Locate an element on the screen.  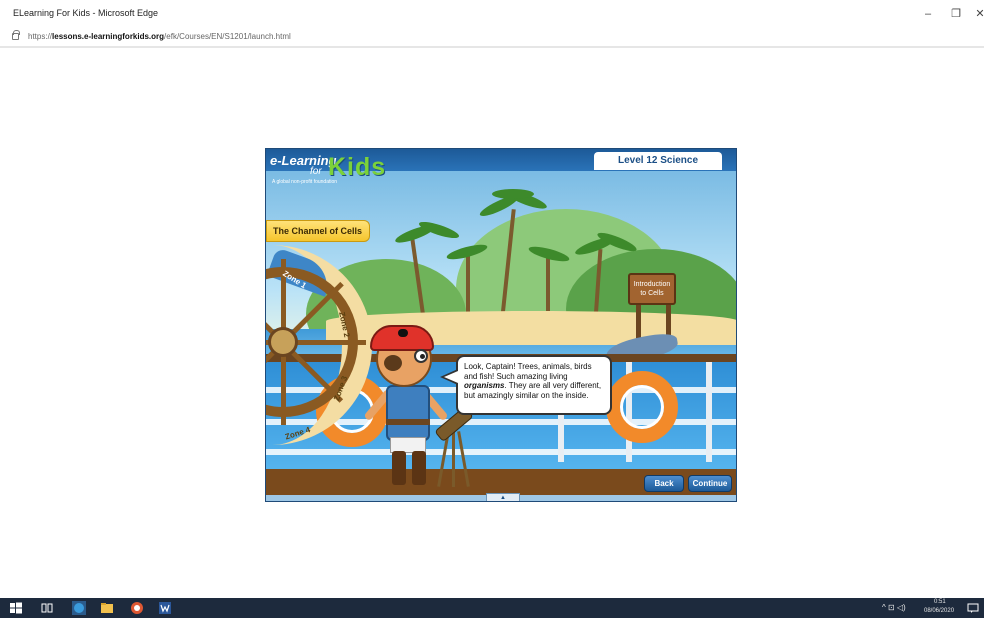
duckduckgo-icon is located at coordinates (137, 608).